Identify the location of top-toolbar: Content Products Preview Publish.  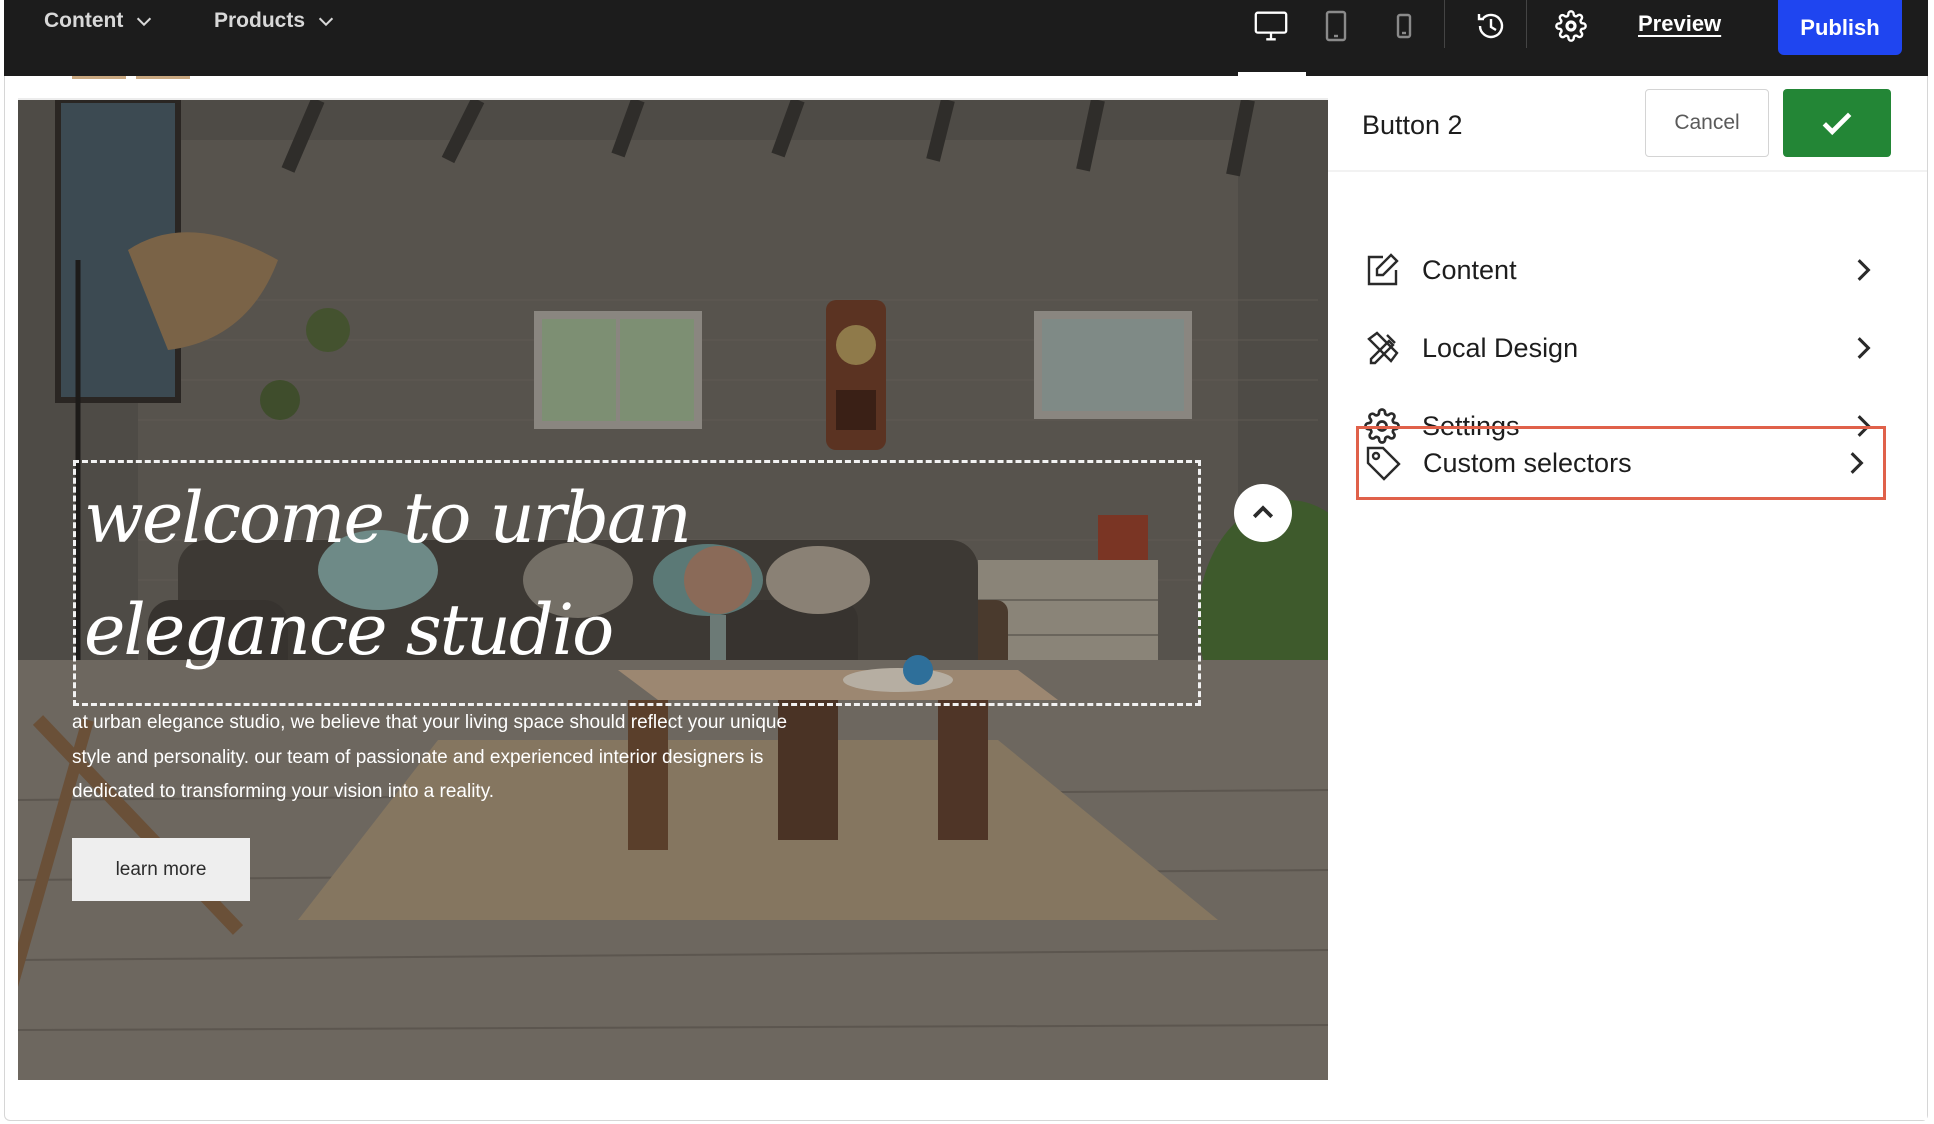
(966, 38).